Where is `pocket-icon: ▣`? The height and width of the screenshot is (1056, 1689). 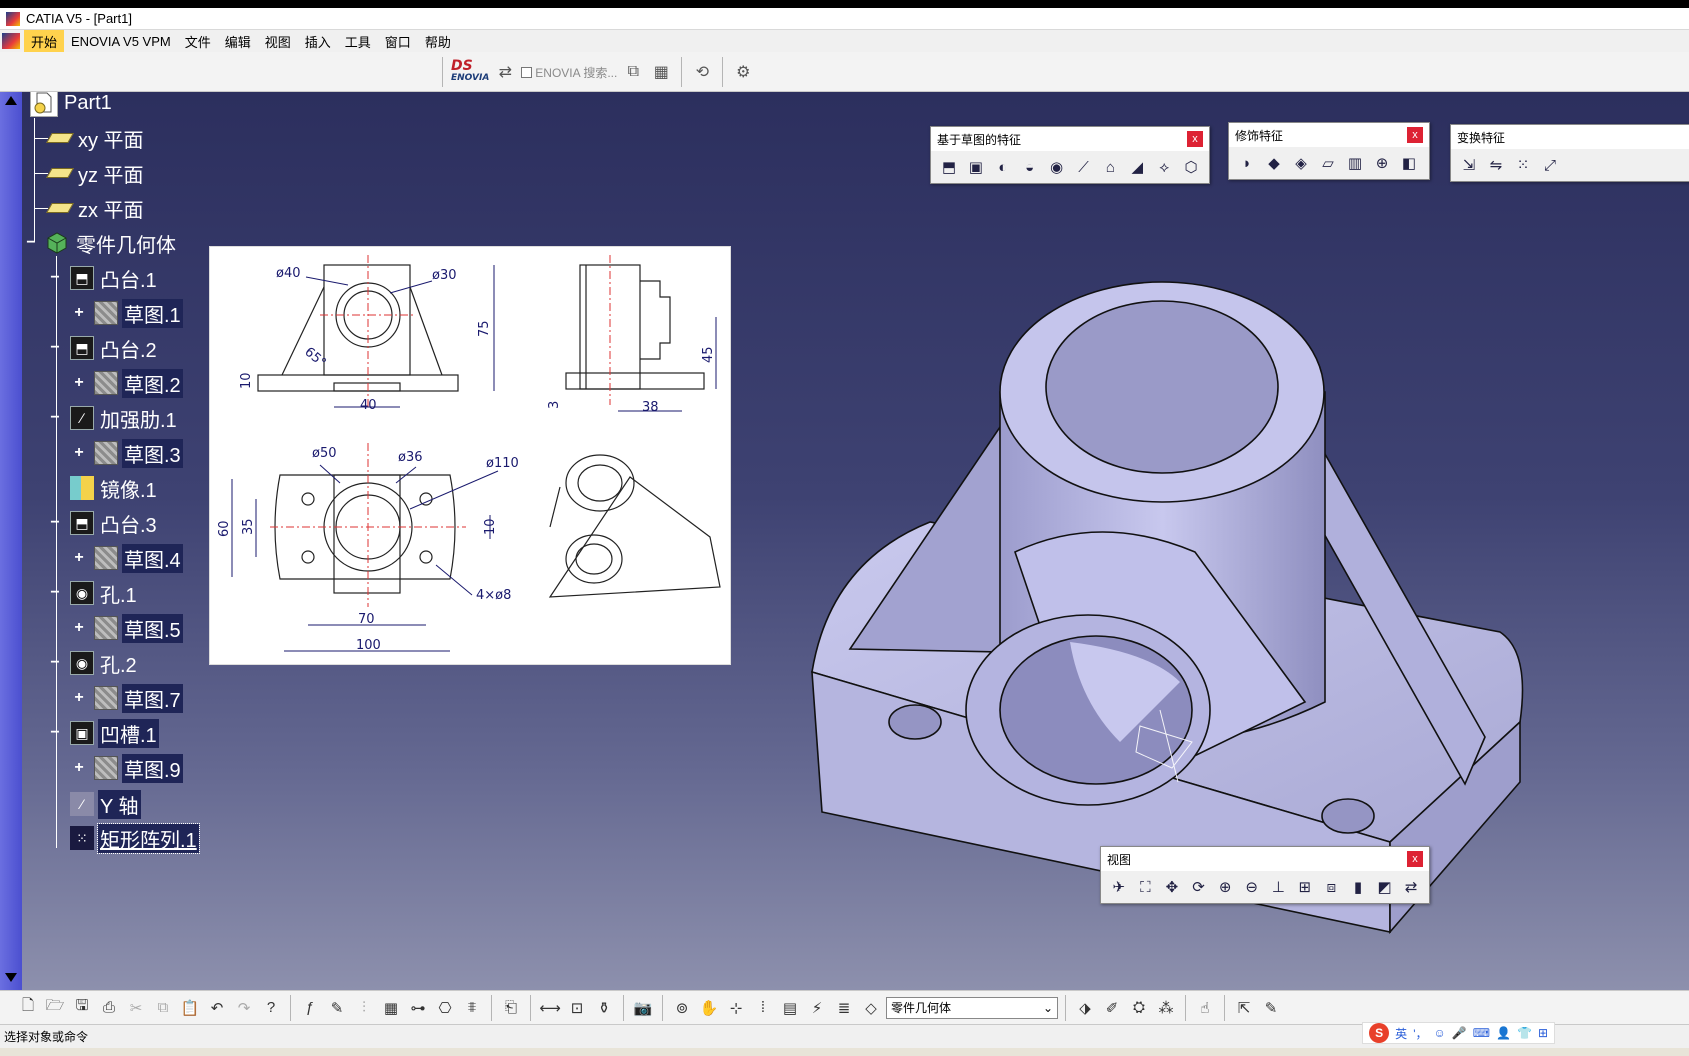 pocket-icon: ▣ is located at coordinates (976, 167).